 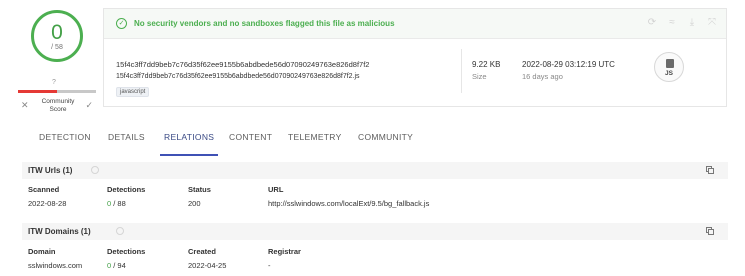 What do you see at coordinates (25, 105) in the screenshot?
I see `vote-malicious-icon: ✕` at bounding box center [25, 105].